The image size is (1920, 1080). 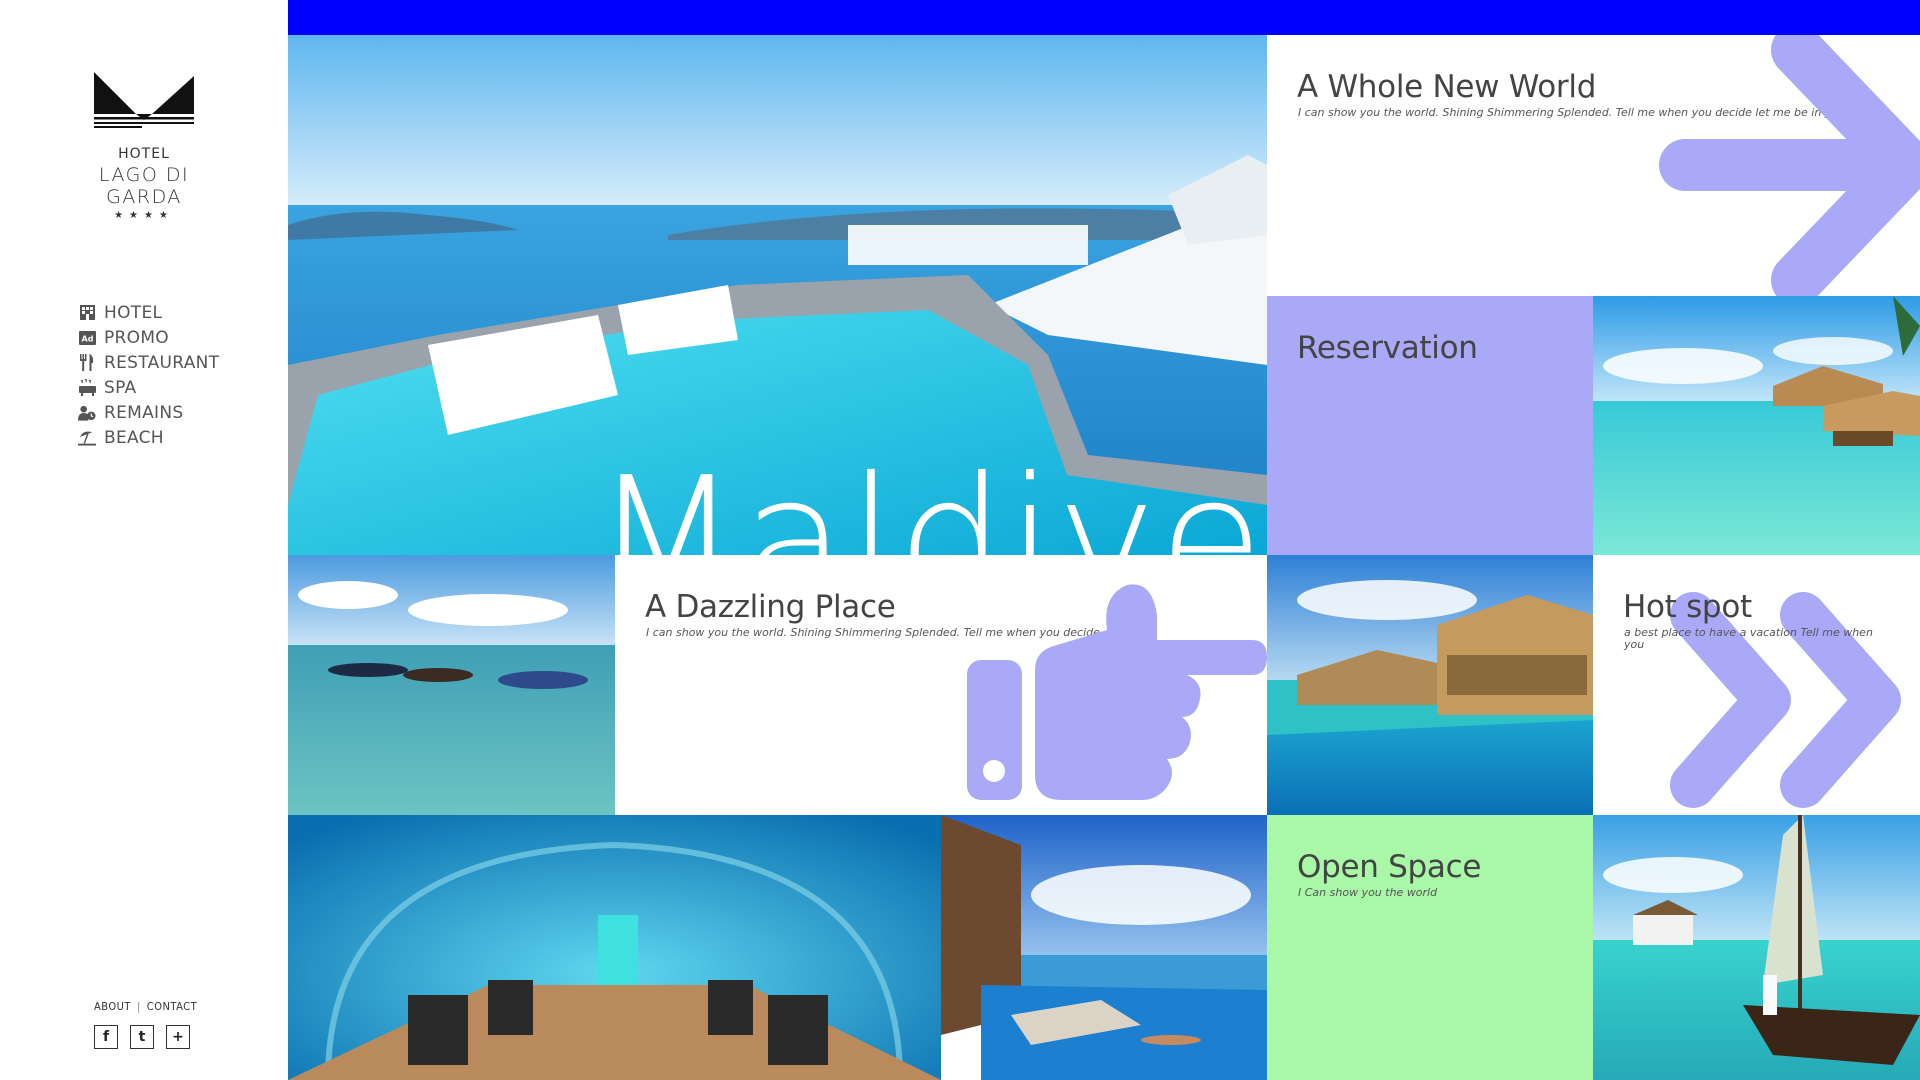 I want to click on logo-mark-icon, so click(x=144, y=100).